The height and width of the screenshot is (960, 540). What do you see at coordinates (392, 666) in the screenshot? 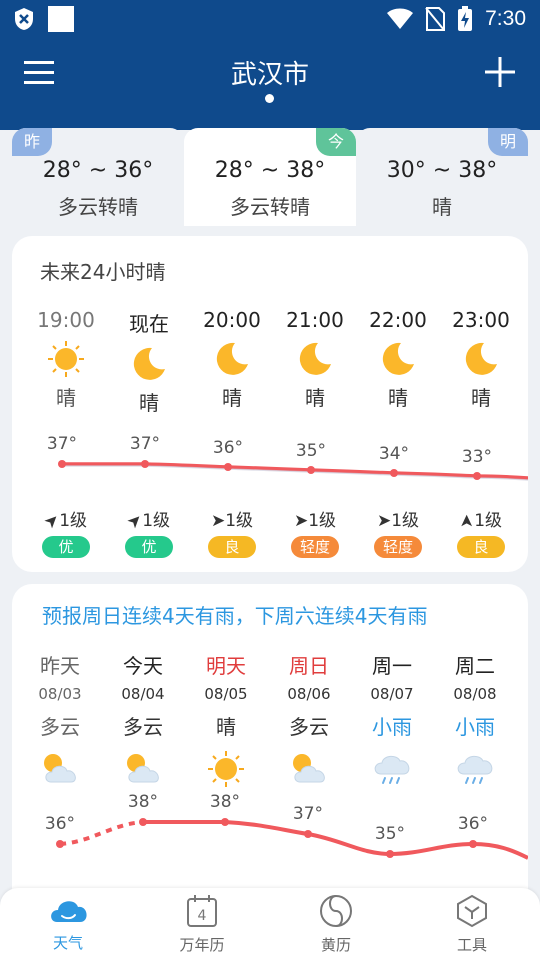
I see `day-name: 周一` at bounding box center [392, 666].